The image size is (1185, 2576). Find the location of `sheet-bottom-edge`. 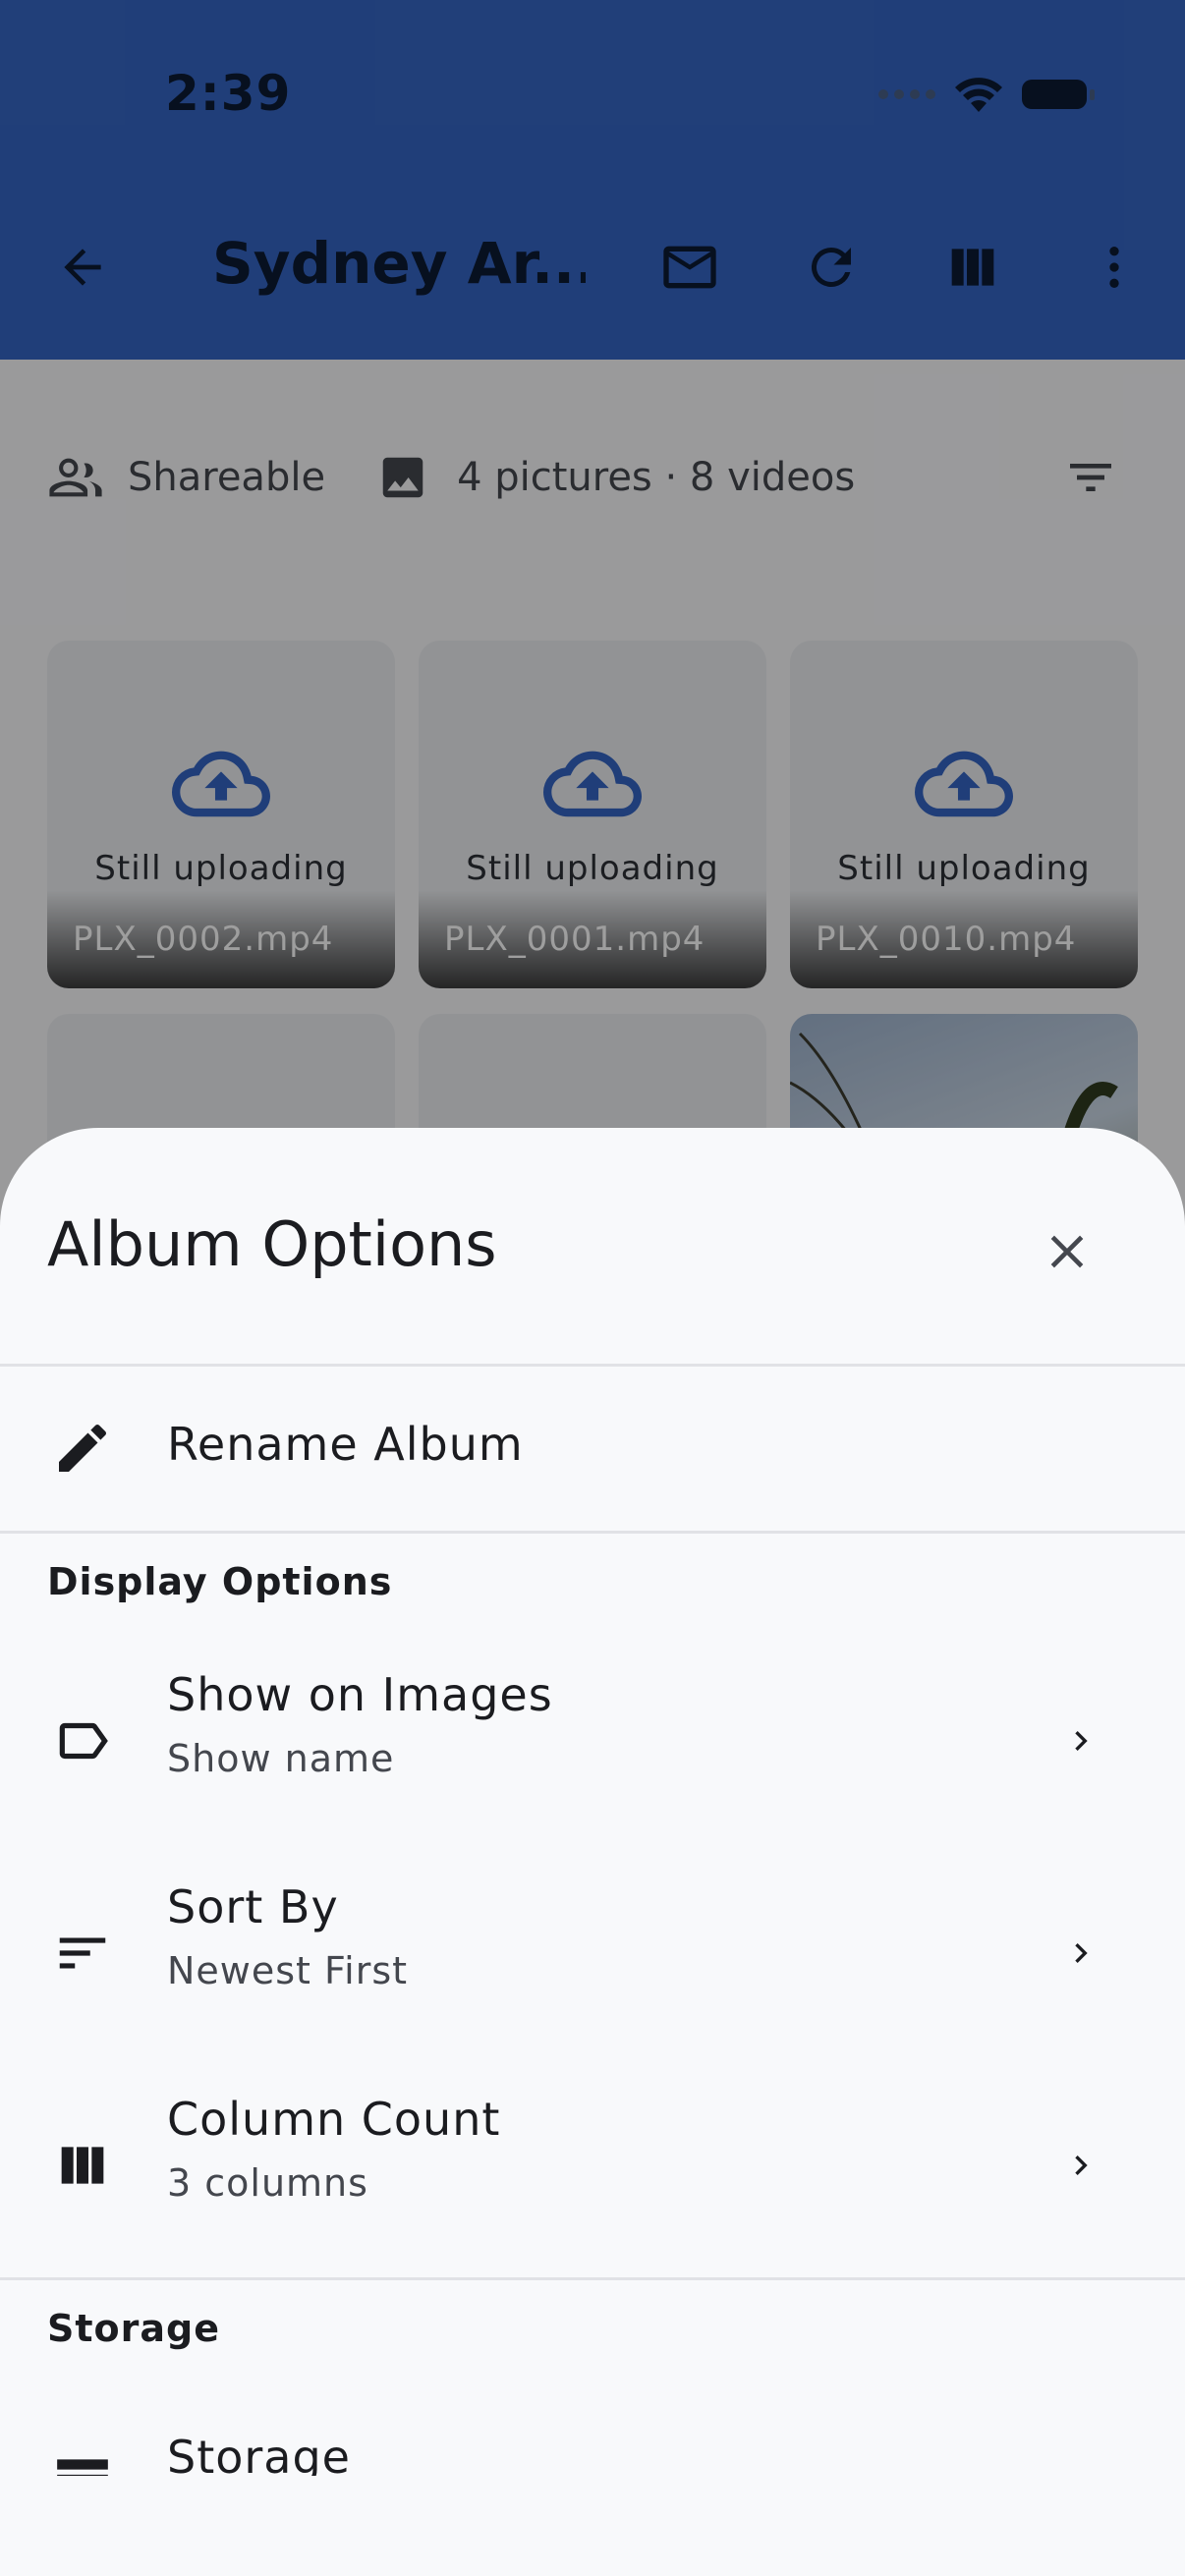

sheet-bottom-edge is located at coordinates (592, 2526).